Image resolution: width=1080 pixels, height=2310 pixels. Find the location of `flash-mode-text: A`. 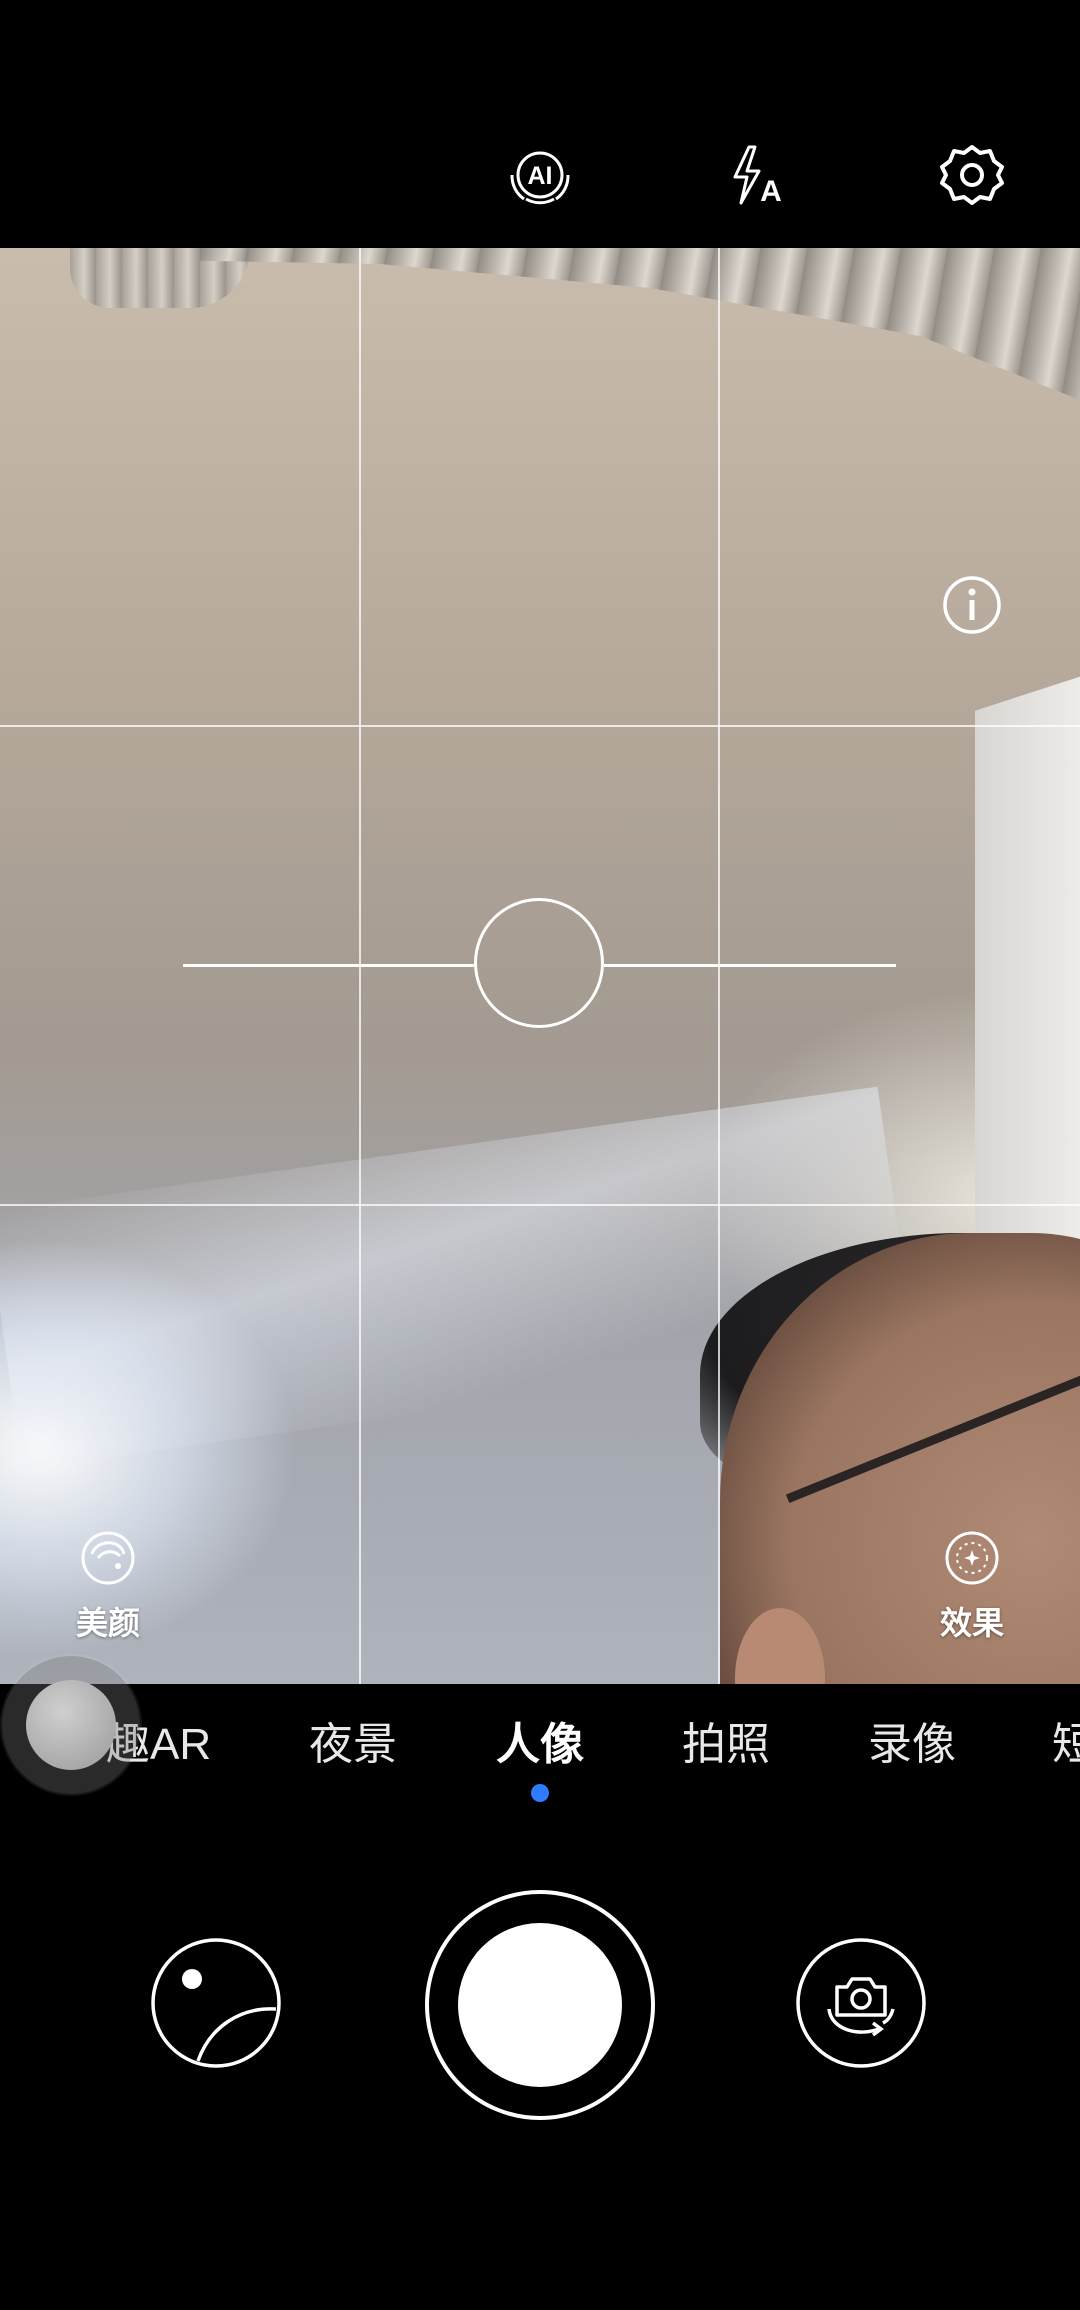

flash-mode-text: A is located at coordinates (771, 191).